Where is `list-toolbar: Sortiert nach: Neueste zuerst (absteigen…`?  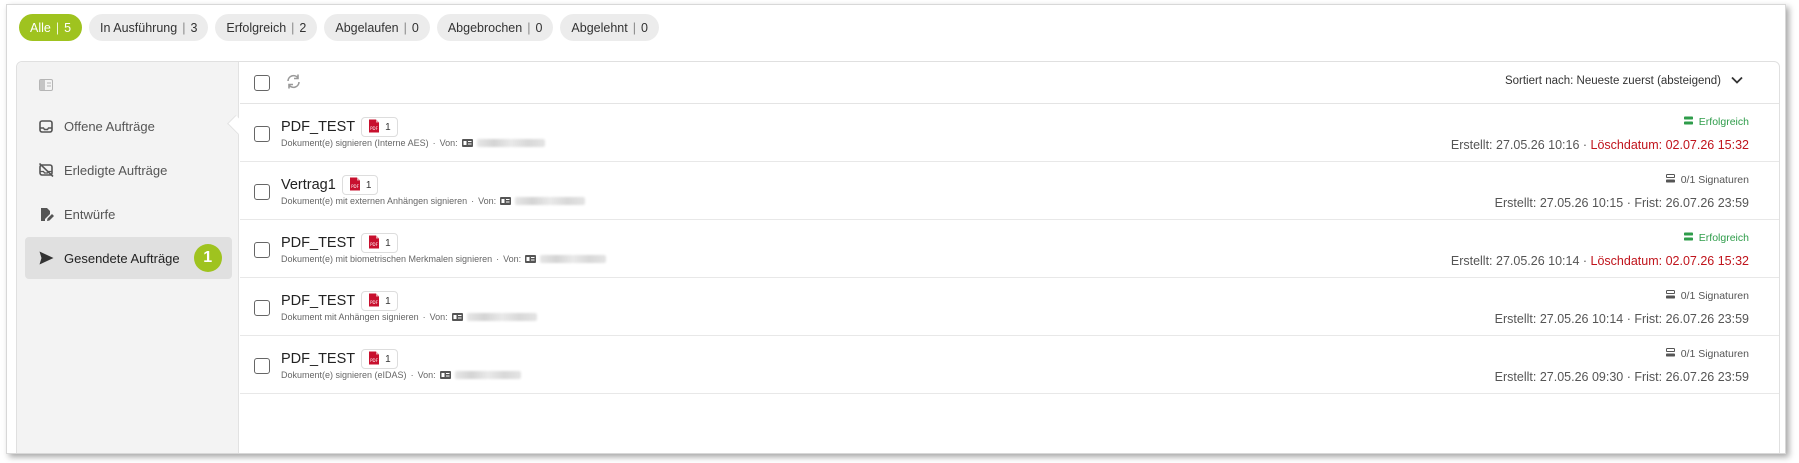
list-toolbar: Sortiert nach: Neueste zuerst (absteigen… is located at coordinates (1009, 83).